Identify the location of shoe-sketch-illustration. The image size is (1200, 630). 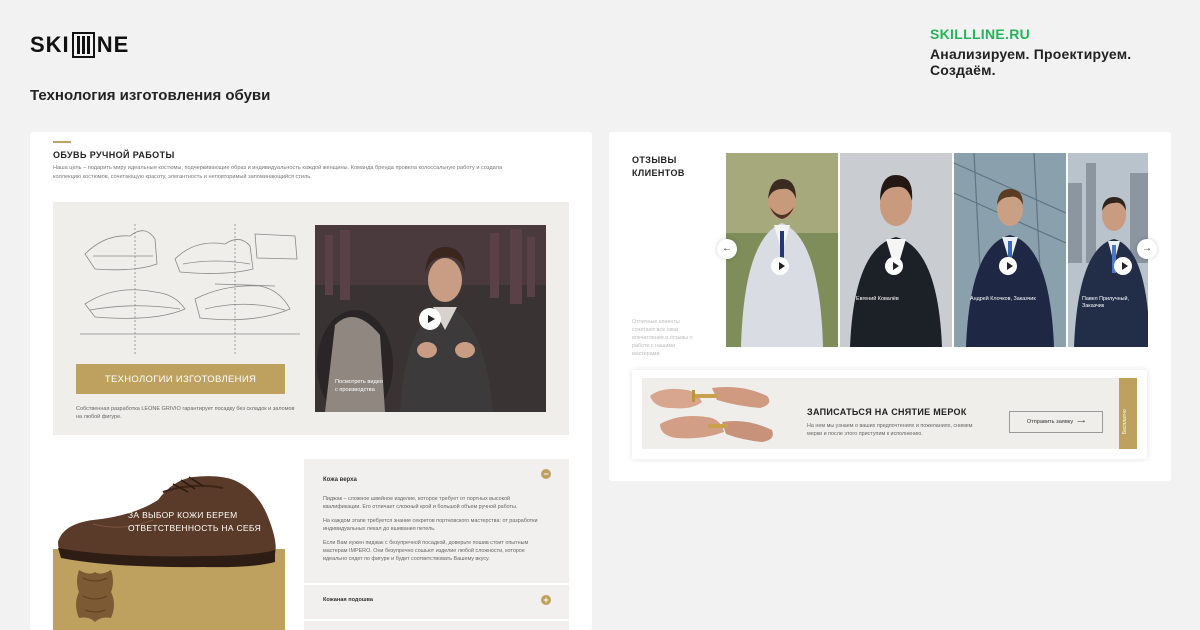
(190, 289).